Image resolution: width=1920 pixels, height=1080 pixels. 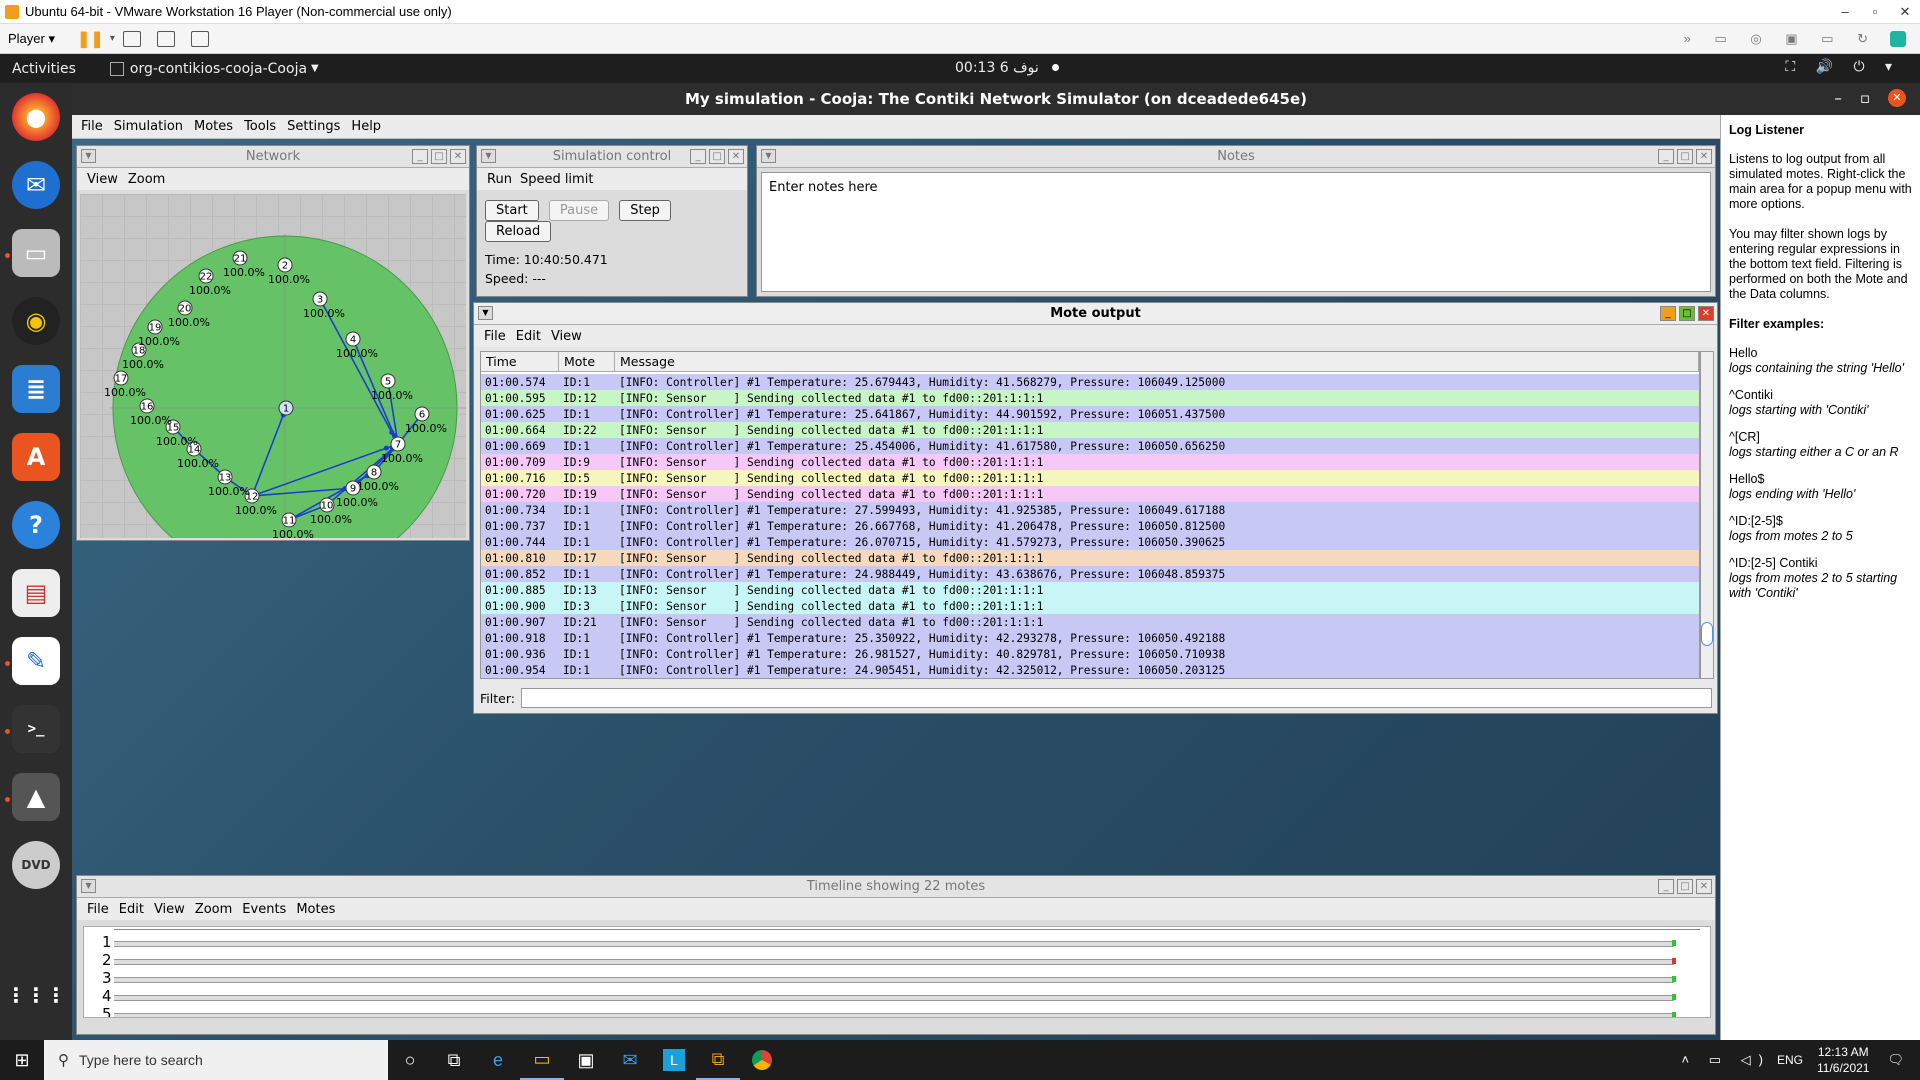 I want to click on writer-icon: ≣, so click(x=36, y=389).